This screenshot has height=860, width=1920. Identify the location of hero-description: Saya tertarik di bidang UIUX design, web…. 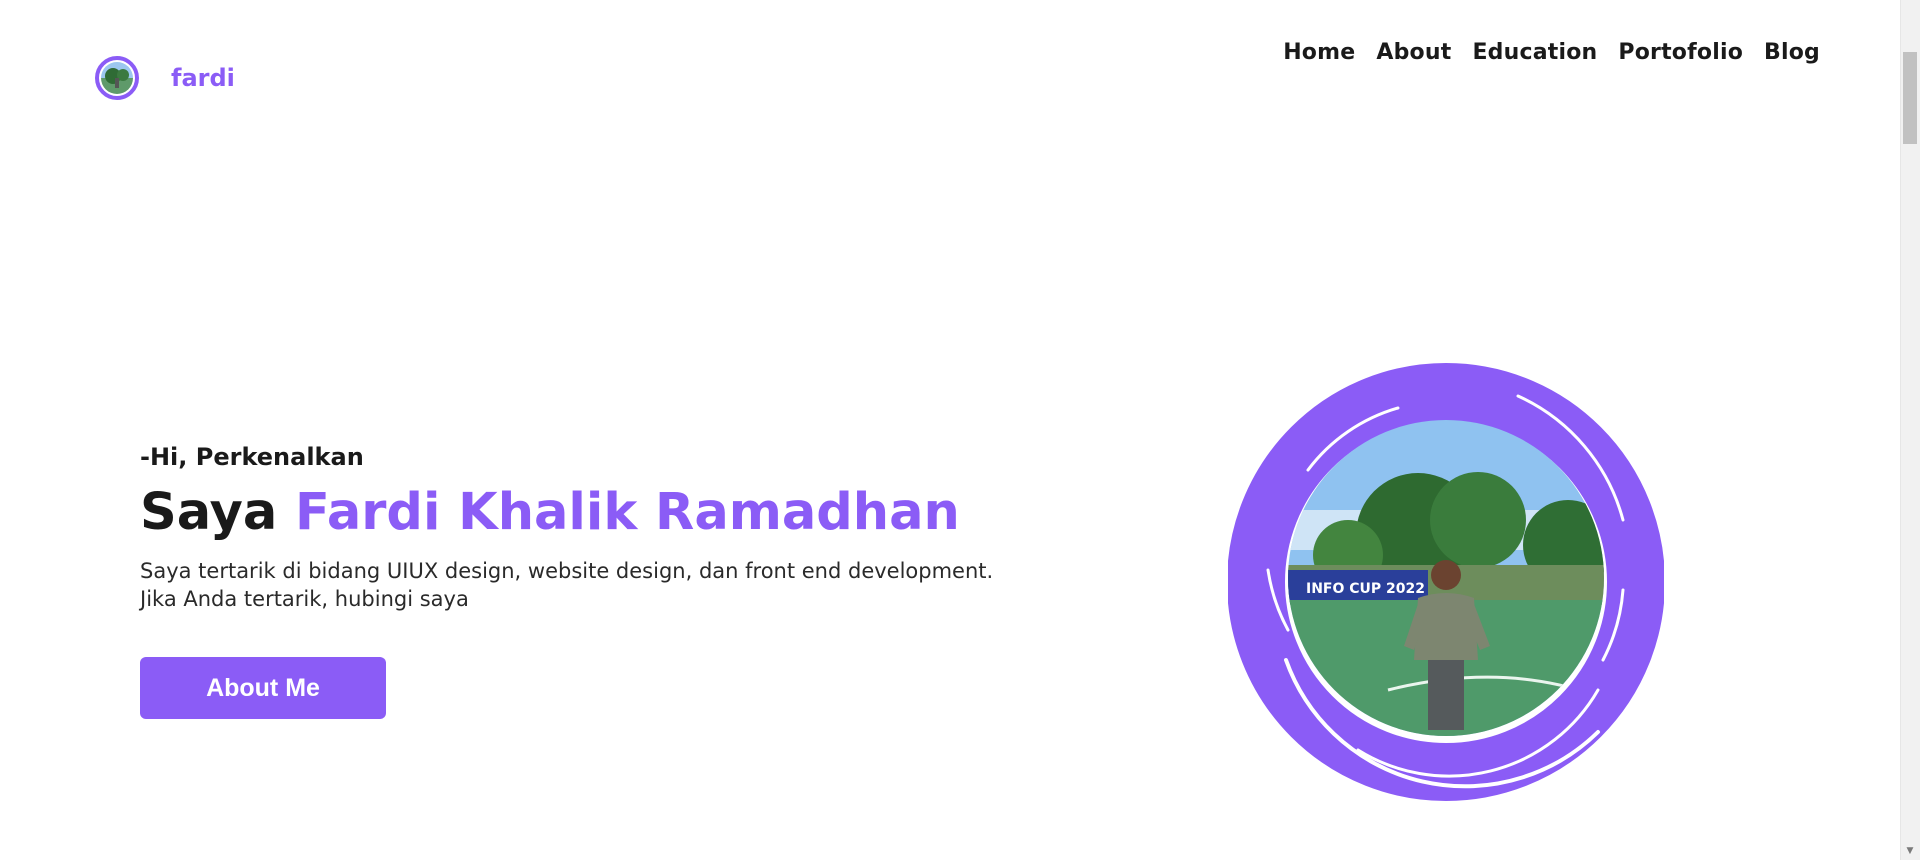
(610, 585).